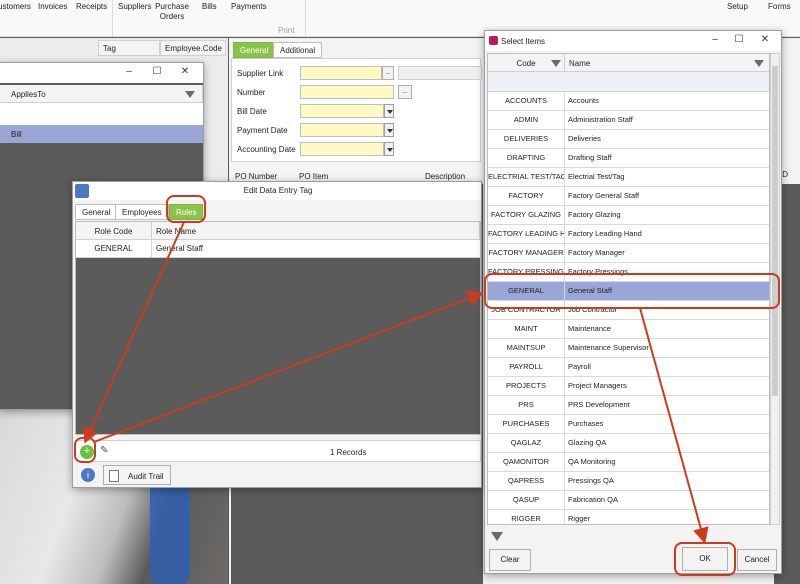  Describe the element at coordinates (288, 366) in the screenshot. I see `arrow-add-to-general` at that location.